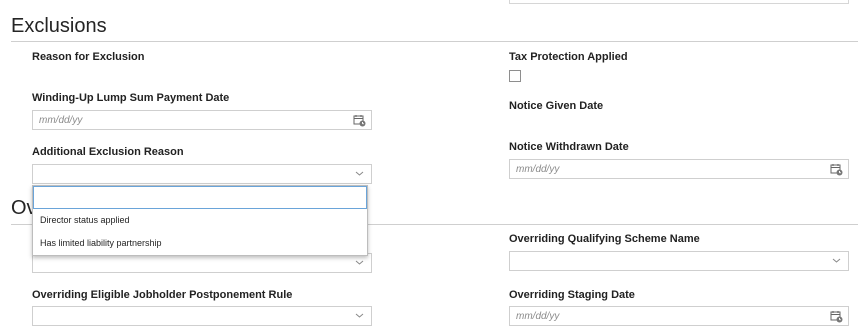  I want to click on winding-up-date-label: Winding-Up Lump Sum Payment Date, so click(131, 98).